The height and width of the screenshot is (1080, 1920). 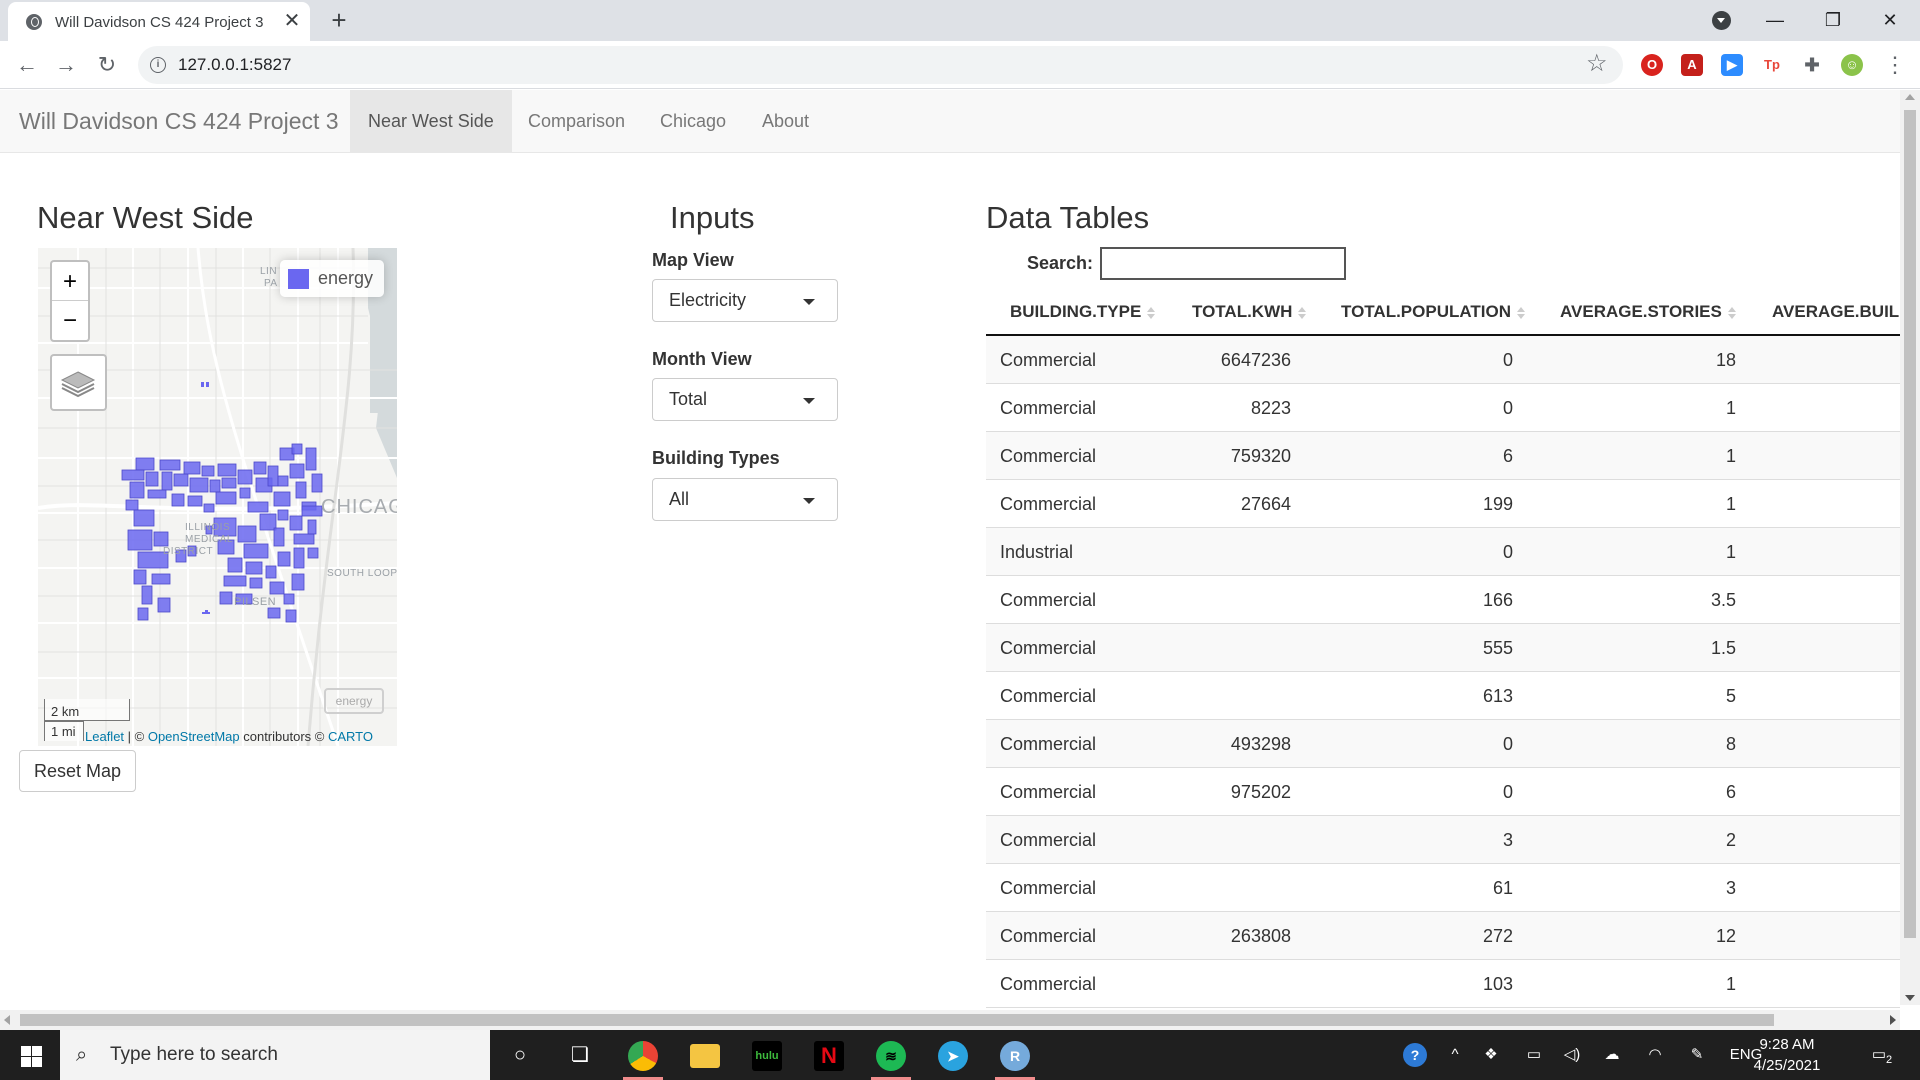 What do you see at coordinates (1443, 408) in the screenshot?
I see `table-row: Commercial 8223 0 1` at bounding box center [1443, 408].